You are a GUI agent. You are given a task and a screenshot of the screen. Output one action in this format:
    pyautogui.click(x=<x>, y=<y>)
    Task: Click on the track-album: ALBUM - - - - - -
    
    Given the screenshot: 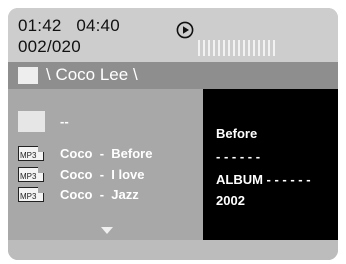 What is the action you would take?
    pyautogui.click(x=263, y=179)
    